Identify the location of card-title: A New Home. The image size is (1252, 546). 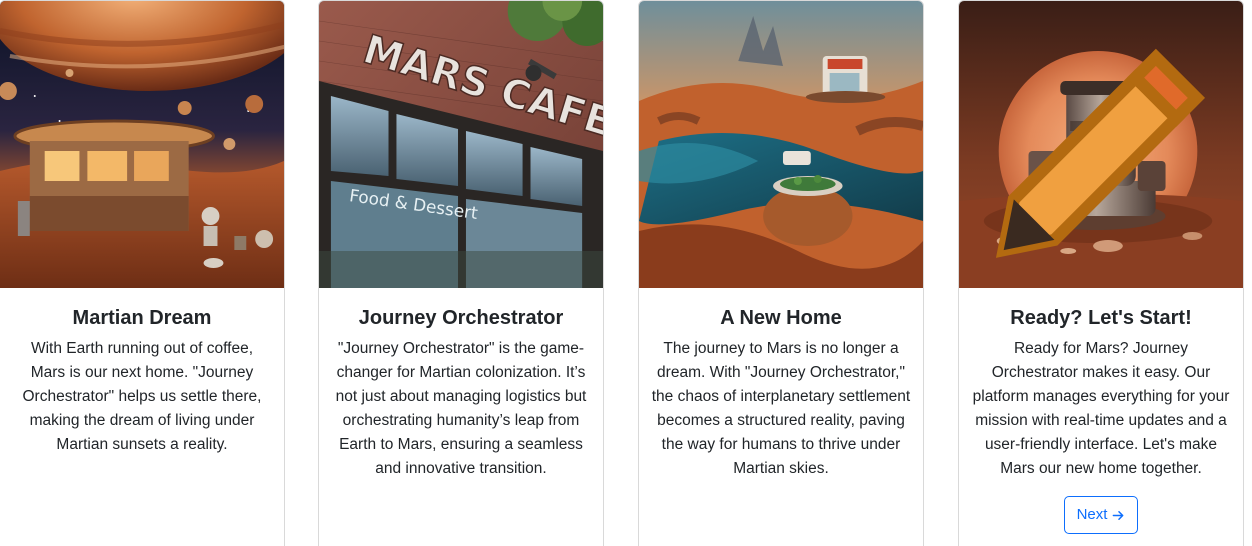
(781, 318).